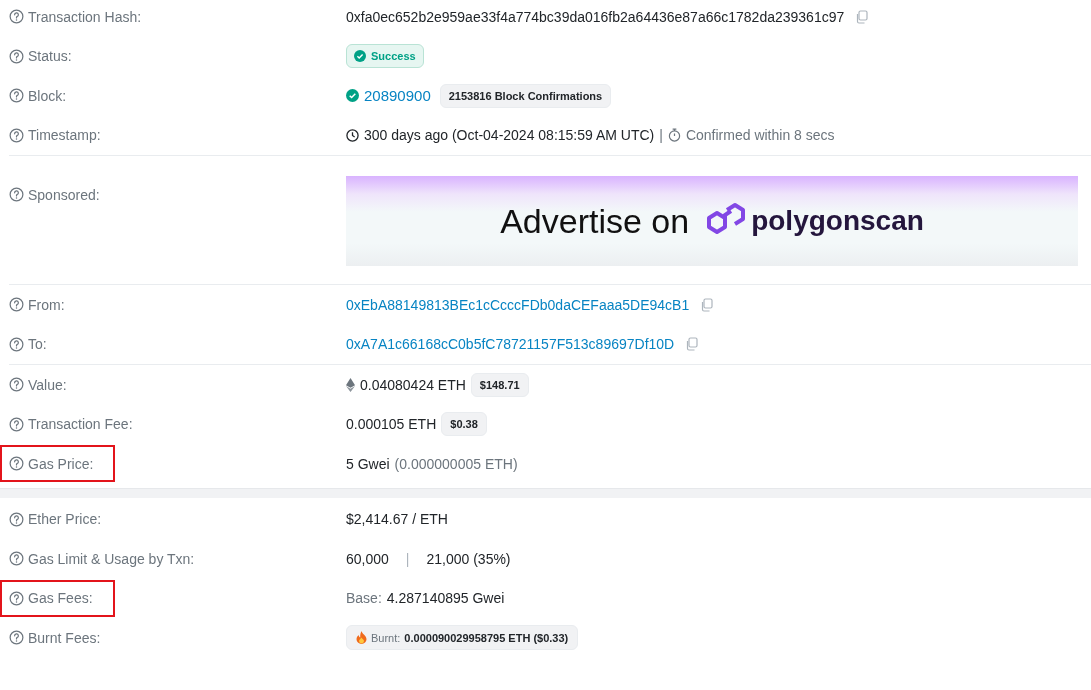 This screenshot has height=690, width=1091. Describe the element at coordinates (464, 424) in the screenshot. I see `usd-badge: $0.38` at that location.